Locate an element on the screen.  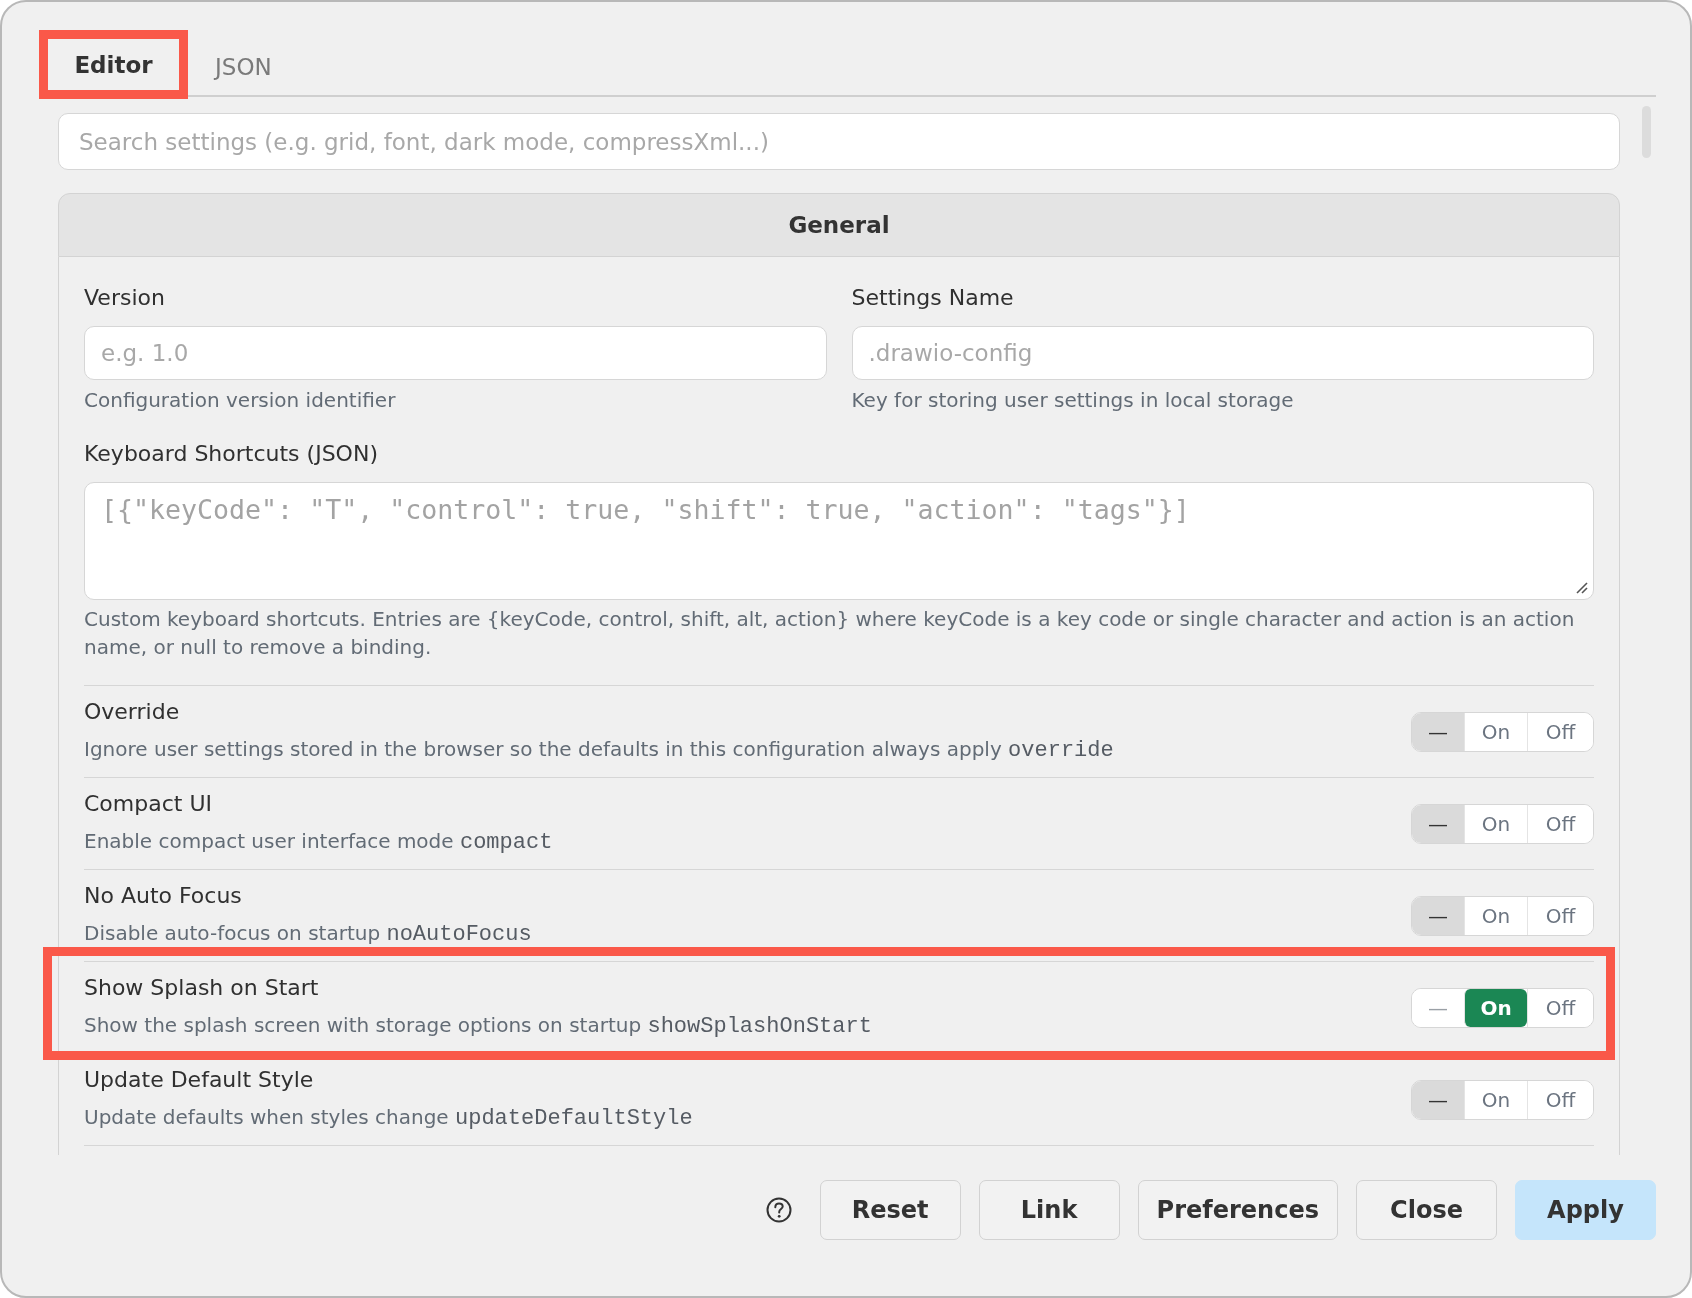
setting-description: Disable auto-focus on startup noAutoFocus is located at coordinates (308, 934).